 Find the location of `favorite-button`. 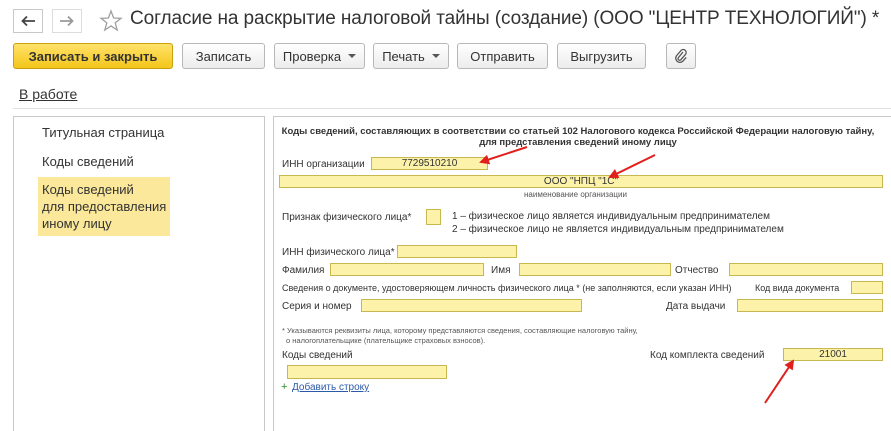

favorite-button is located at coordinates (111, 21).